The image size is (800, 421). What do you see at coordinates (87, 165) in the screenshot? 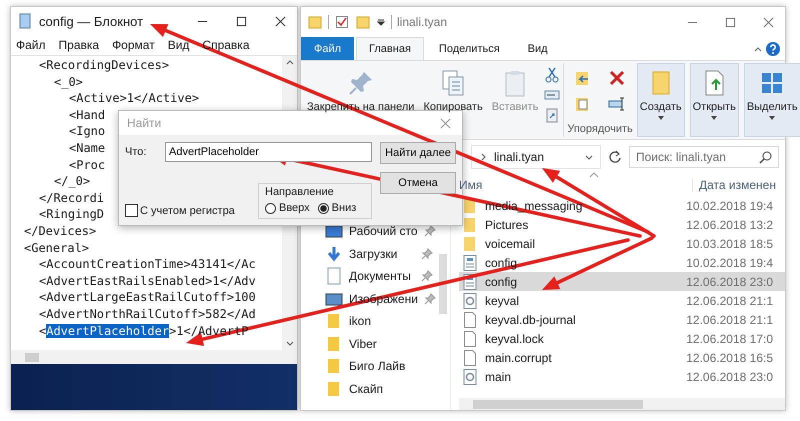
I see `code-line: <Proc` at bounding box center [87, 165].